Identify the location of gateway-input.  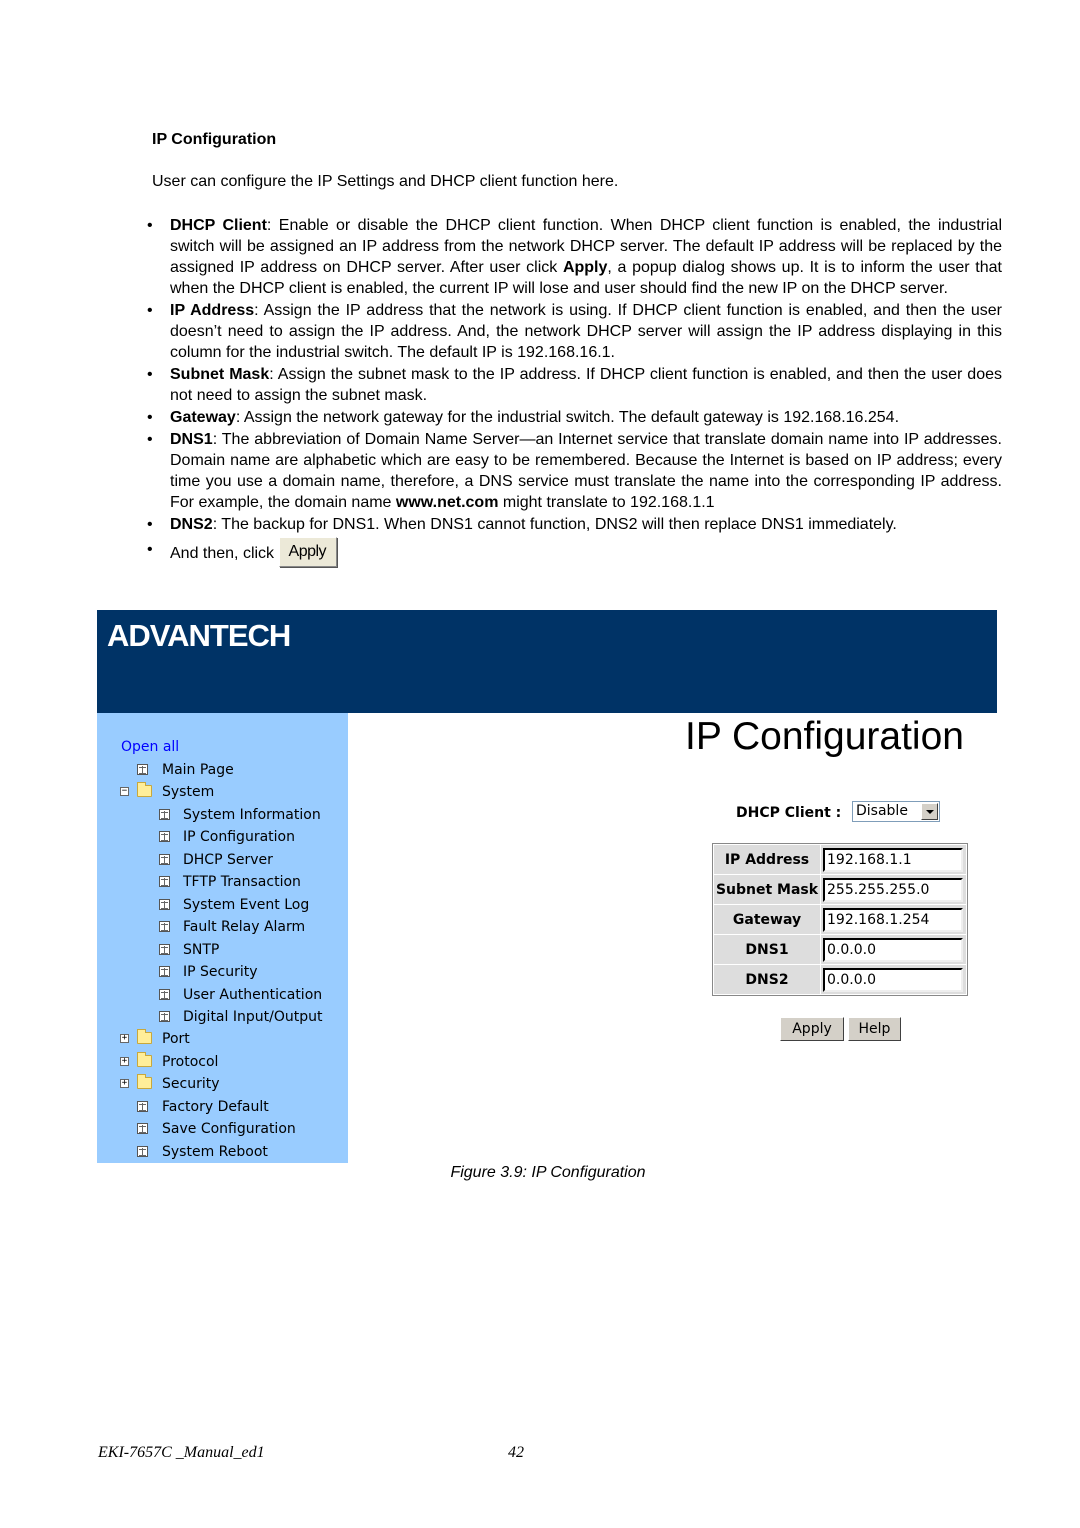
(893, 919).